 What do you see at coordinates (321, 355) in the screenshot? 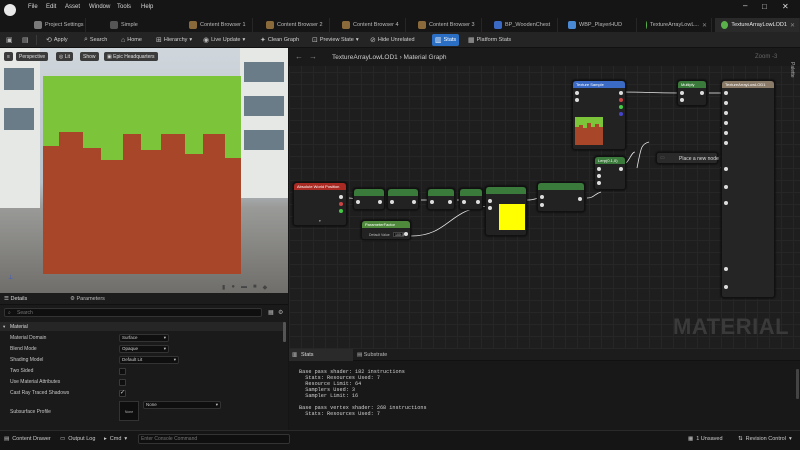
I see `tab-stats: ▥ Stats` at bounding box center [321, 355].